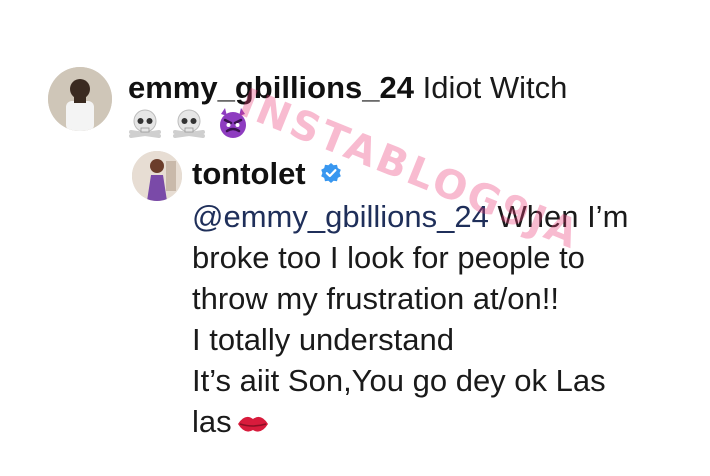 This screenshot has height=476, width=710. I want to click on reply-username: tontolet, so click(249, 173).